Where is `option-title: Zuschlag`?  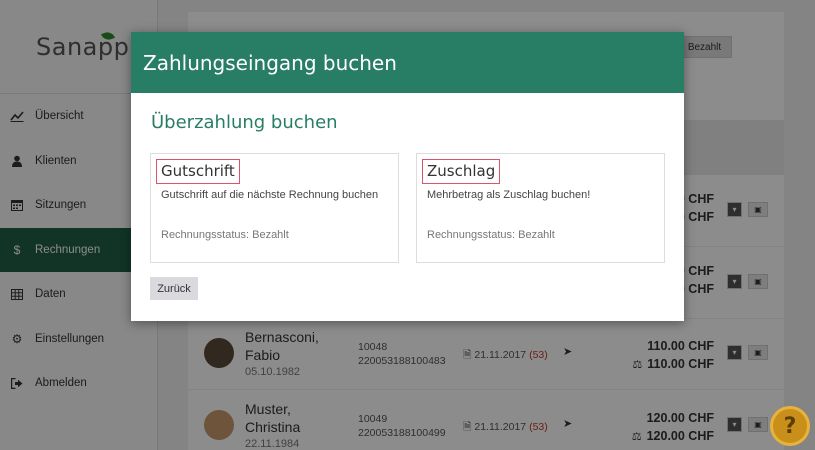 option-title: Zuschlag is located at coordinates (461, 171).